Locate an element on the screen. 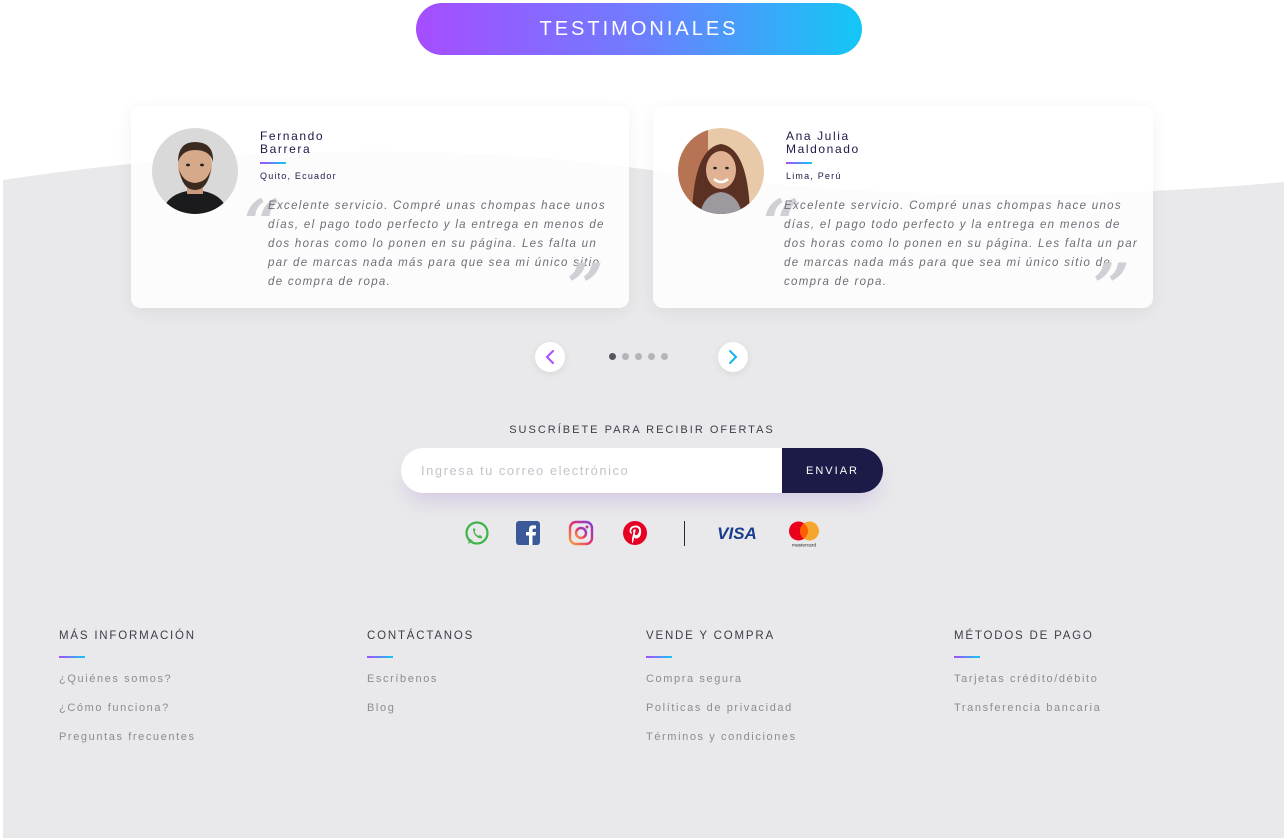 Image resolution: width=1284 pixels, height=838 pixels. footer-heading: CONTÁCTANOS is located at coordinates (421, 636).